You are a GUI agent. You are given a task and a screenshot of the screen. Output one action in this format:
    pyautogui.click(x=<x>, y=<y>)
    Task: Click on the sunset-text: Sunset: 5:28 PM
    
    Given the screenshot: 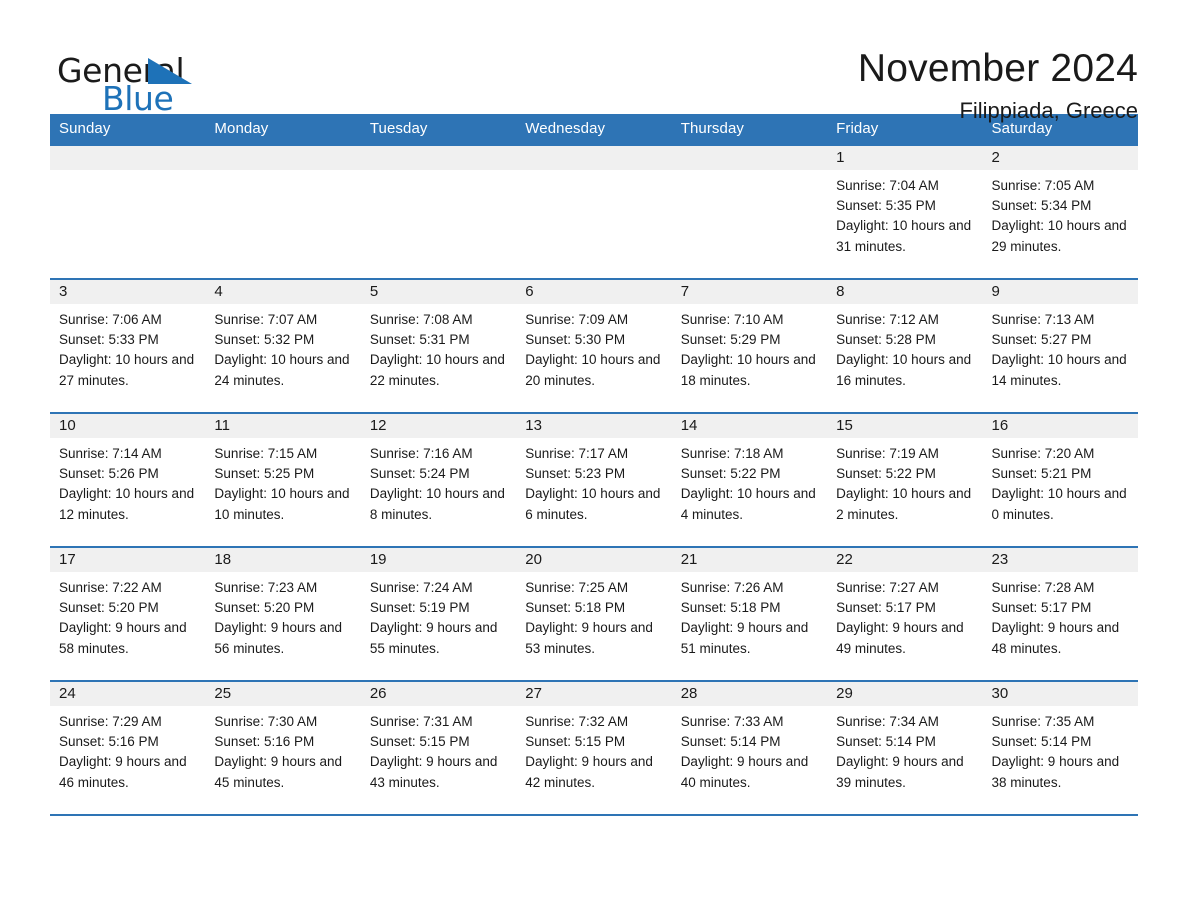 What is the action you would take?
    pyautogui.click(x=886, y=340)
    